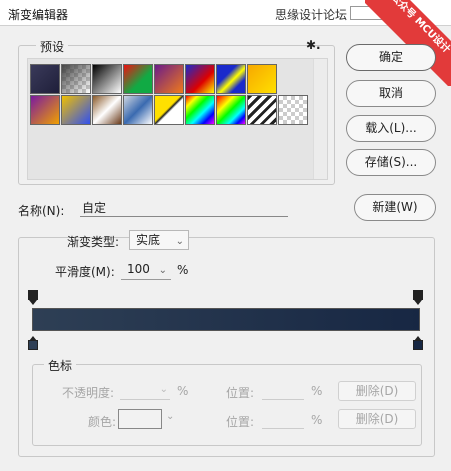 The height and width of the screenshot is (471, 451). Describe the element at coordinates (377, 419) in the screenshot. I see `delete-color-stop-button: 删除(D)` at that location.